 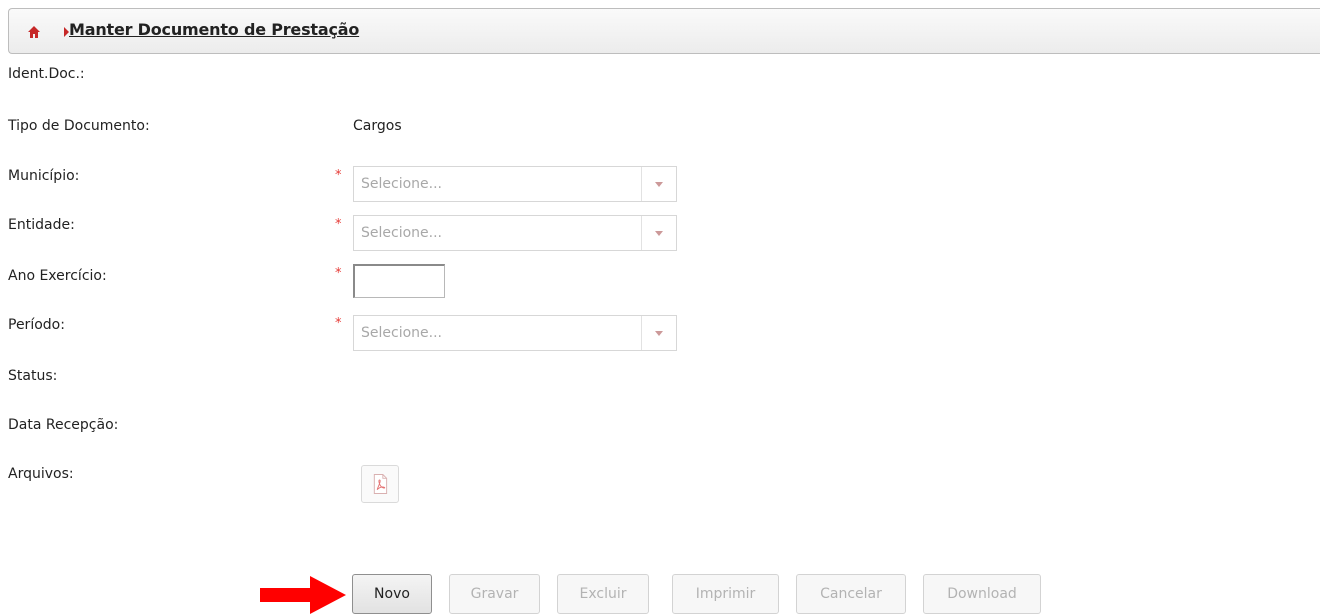 I want to click on ident-doc-label: Ident.Doc.:, so click(x=46, y=74).